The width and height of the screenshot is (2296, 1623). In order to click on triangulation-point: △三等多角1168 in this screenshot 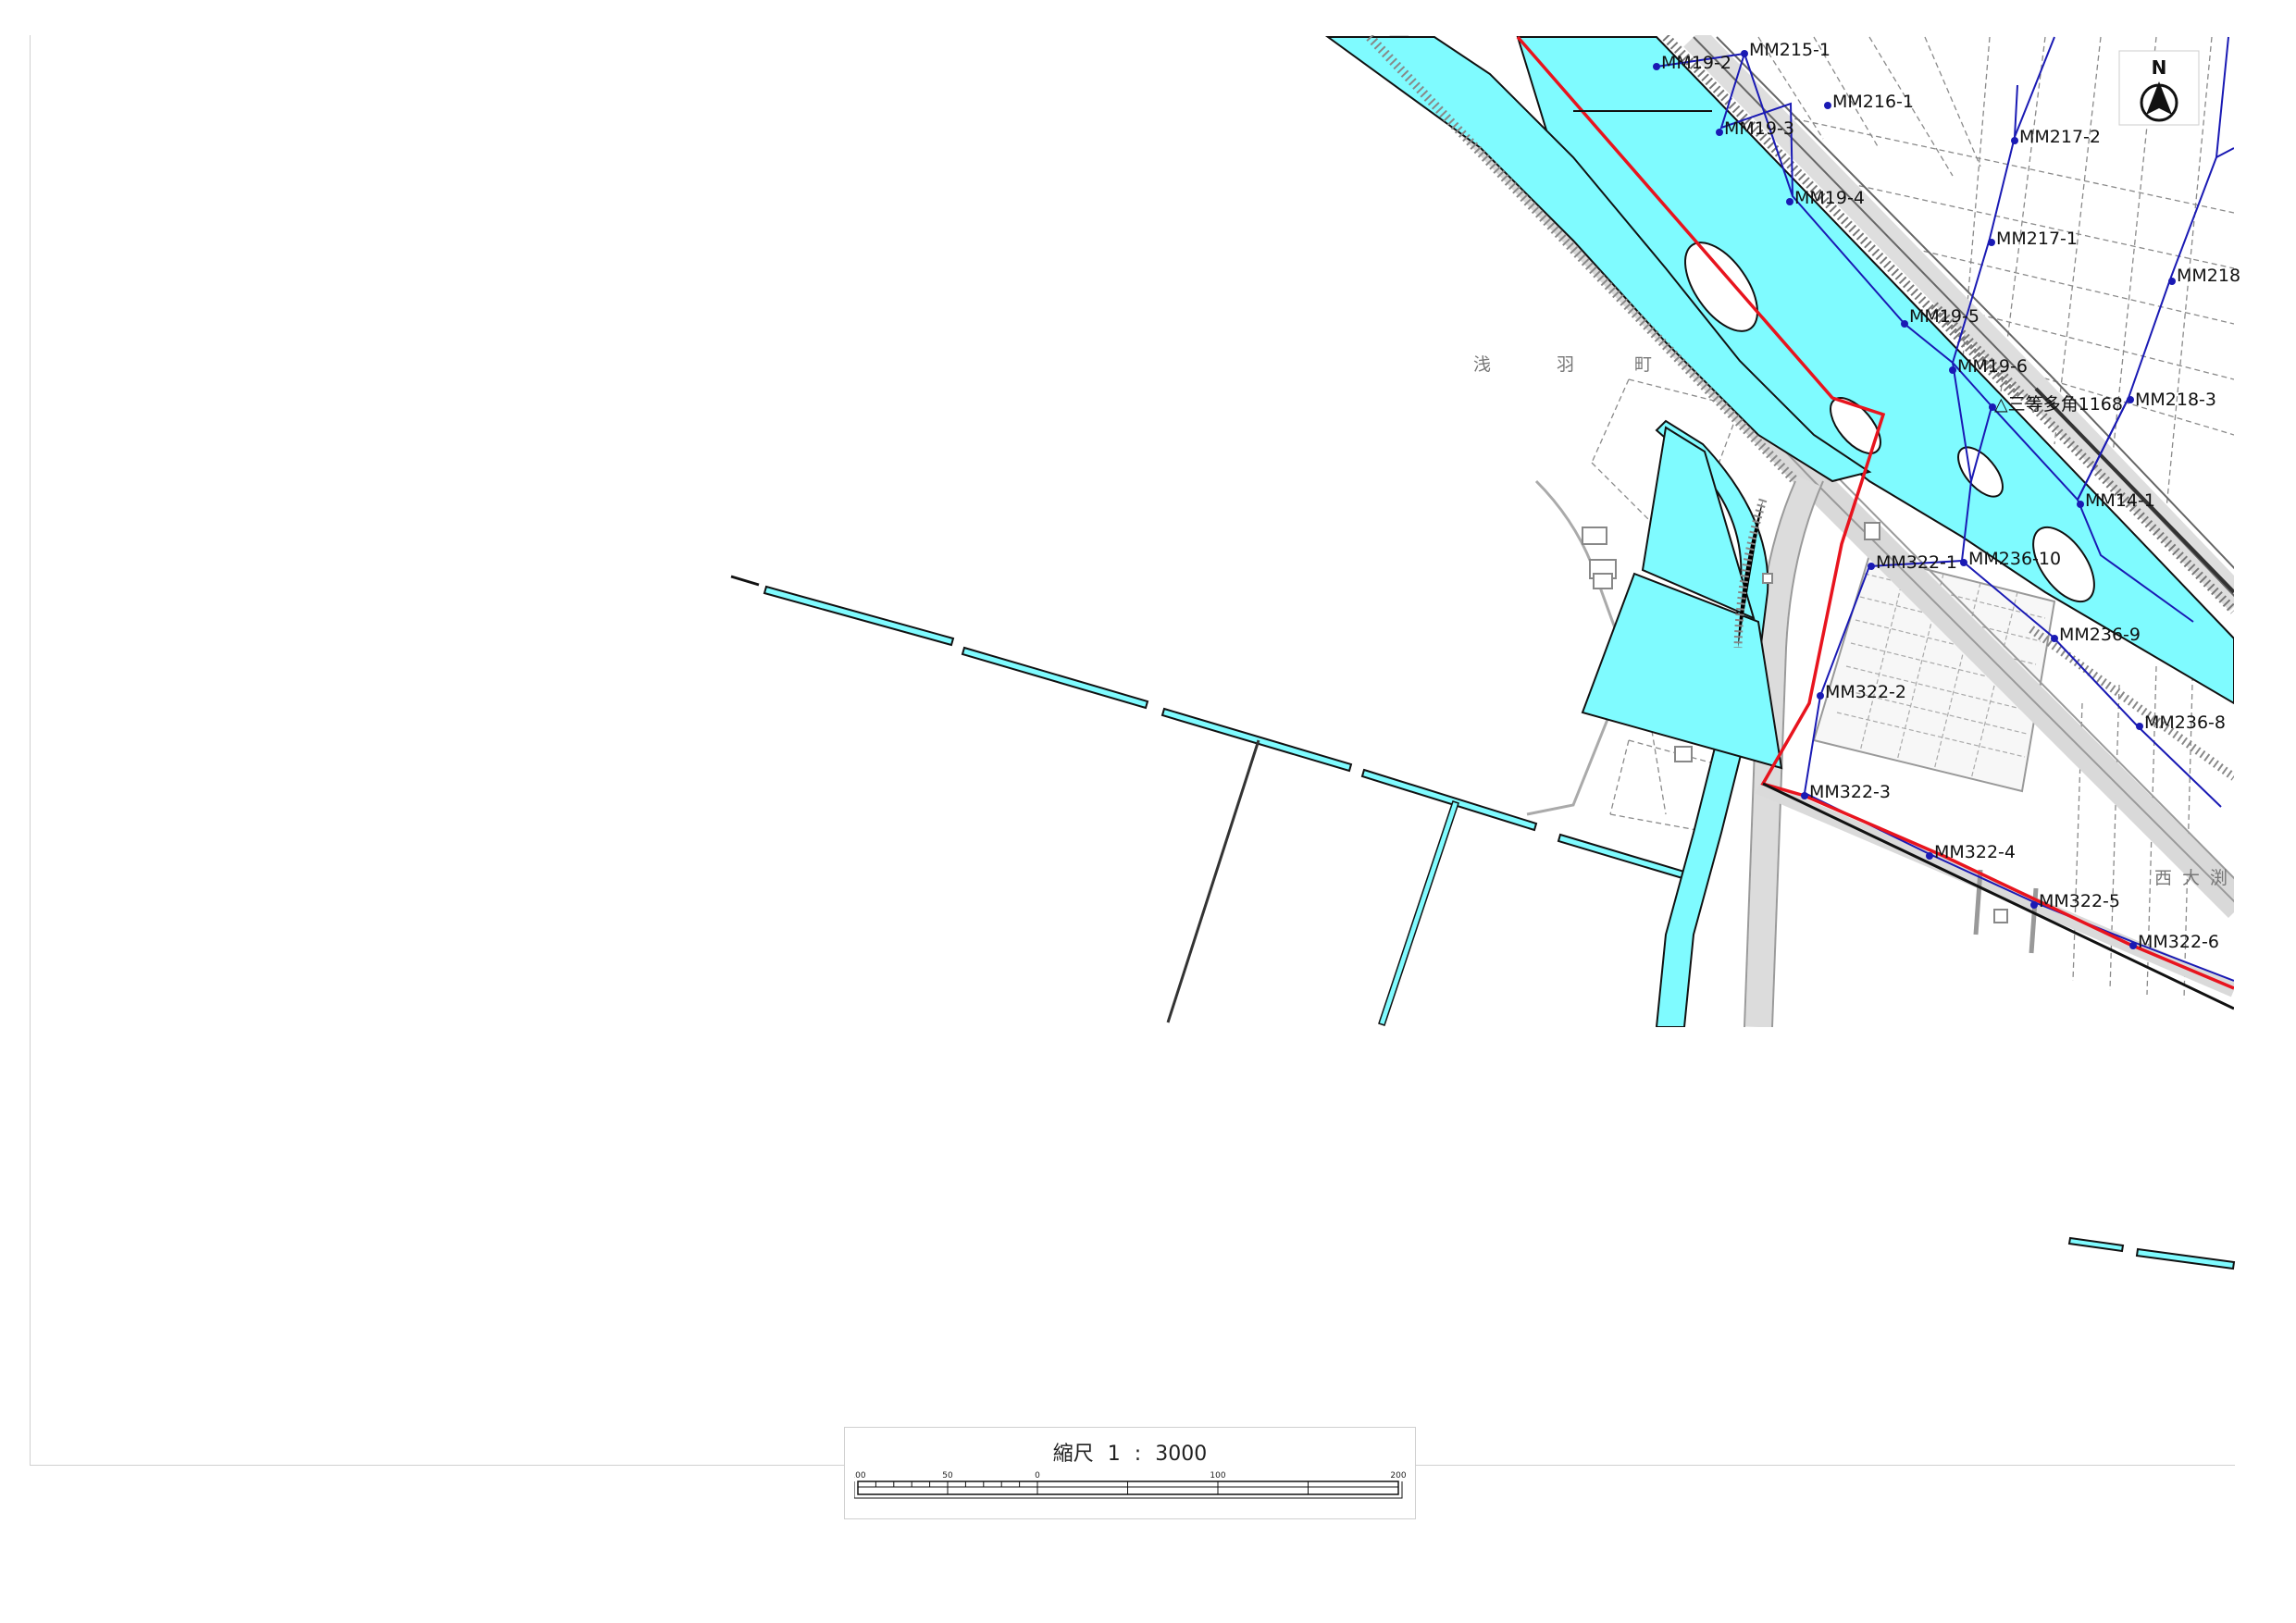, I will do `click(2056, 404)`.